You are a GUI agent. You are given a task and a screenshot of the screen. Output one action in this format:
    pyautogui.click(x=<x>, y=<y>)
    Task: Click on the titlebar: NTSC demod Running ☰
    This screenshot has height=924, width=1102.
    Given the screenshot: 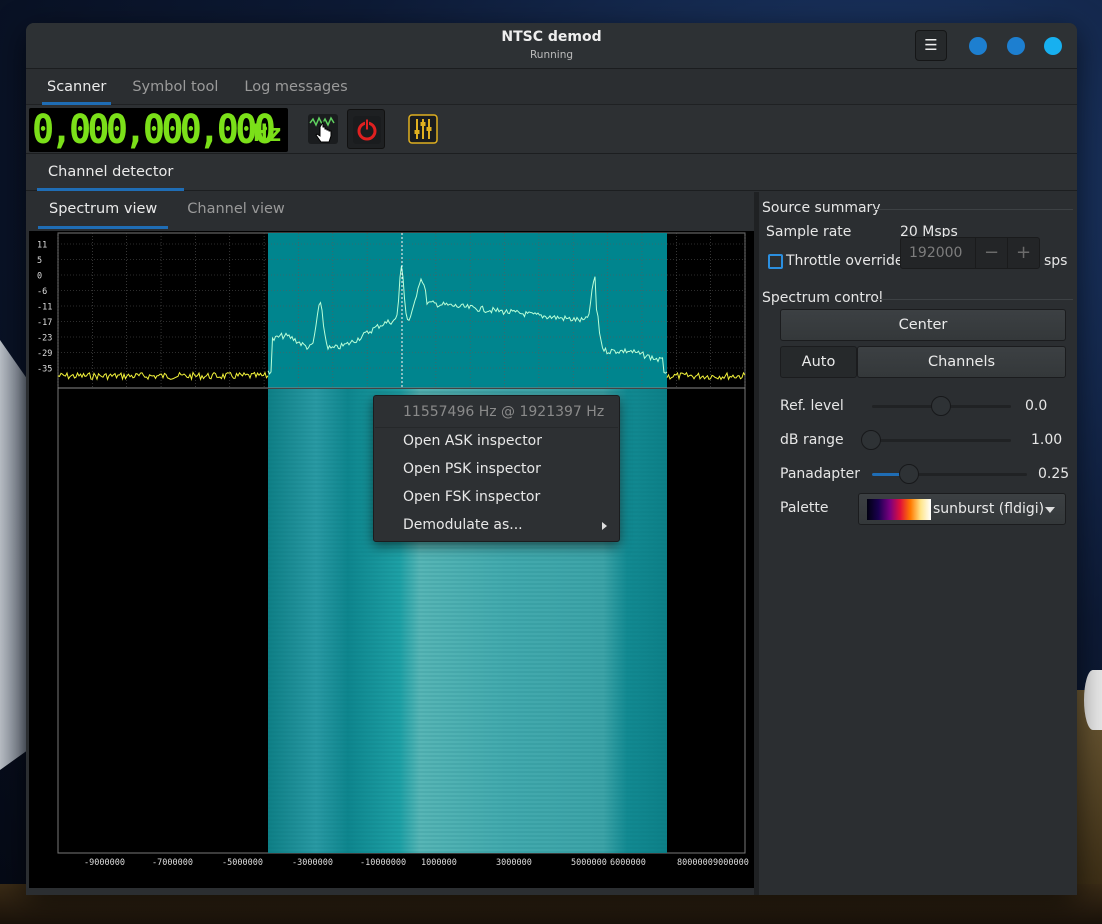 What is the action you would take?
    pyautogui.click(x=551, y=46)
    